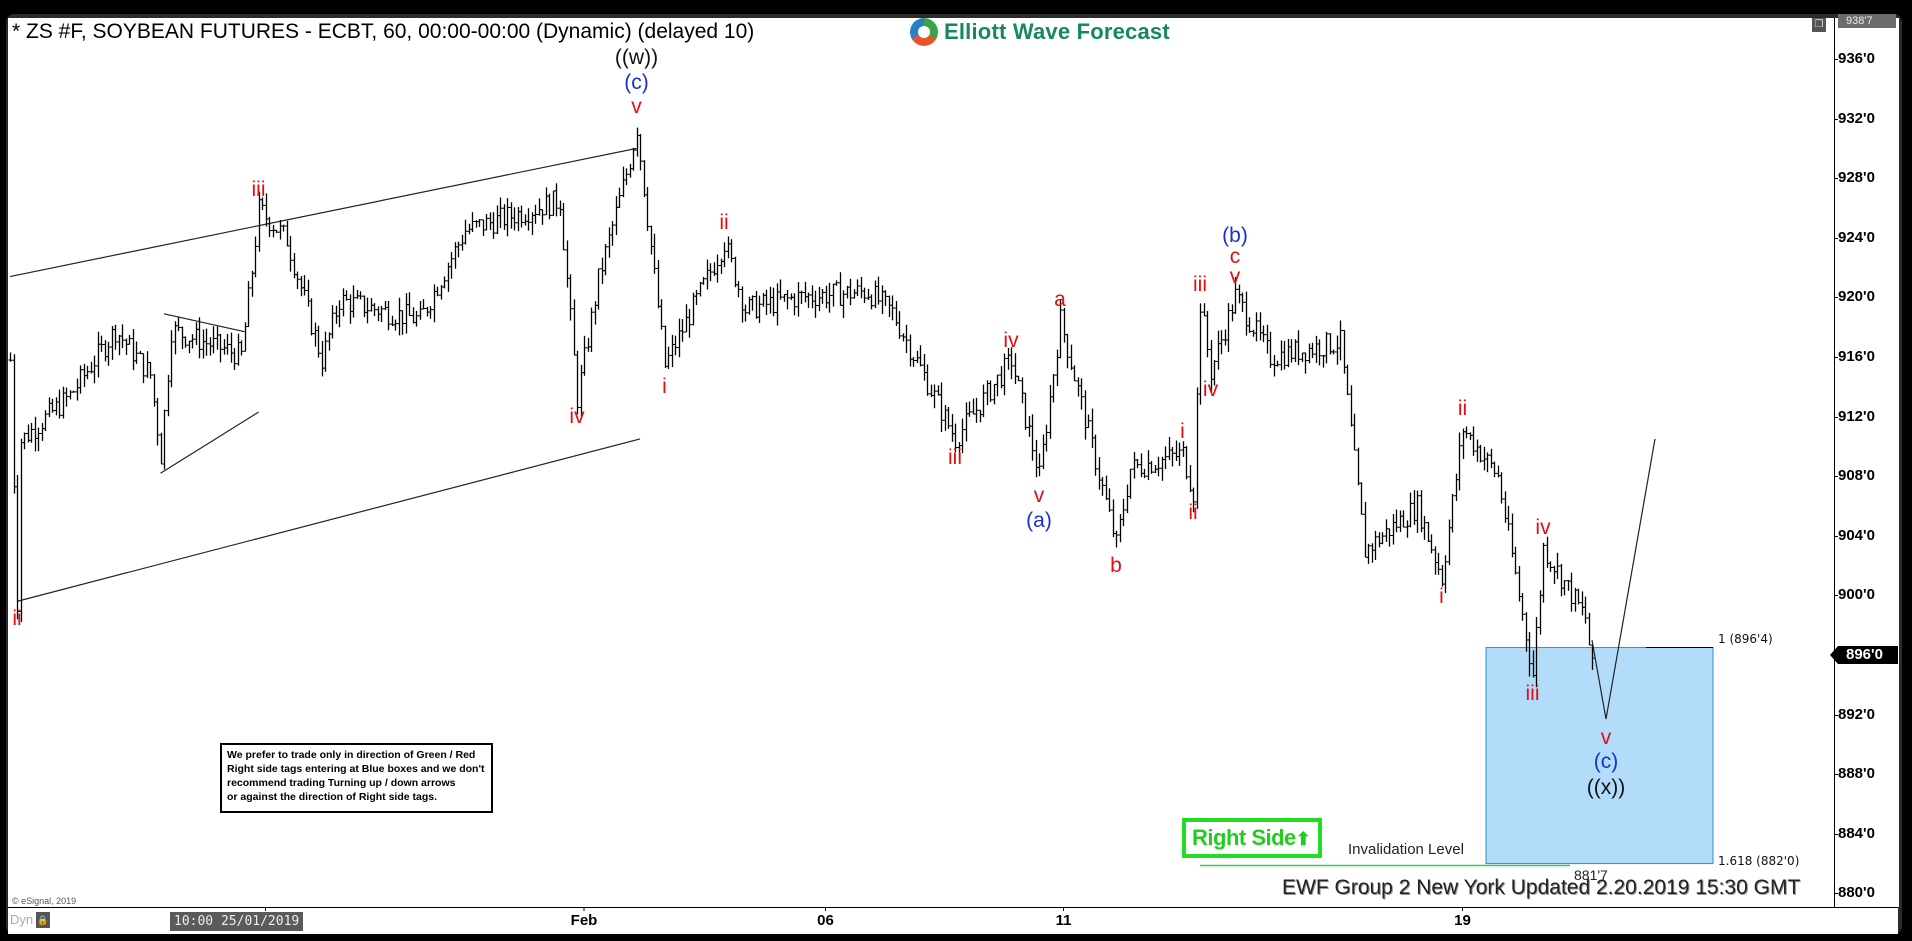 This screenshot has height=941, width=1912. I want to click on wave-label: i, so click(1182, 431).